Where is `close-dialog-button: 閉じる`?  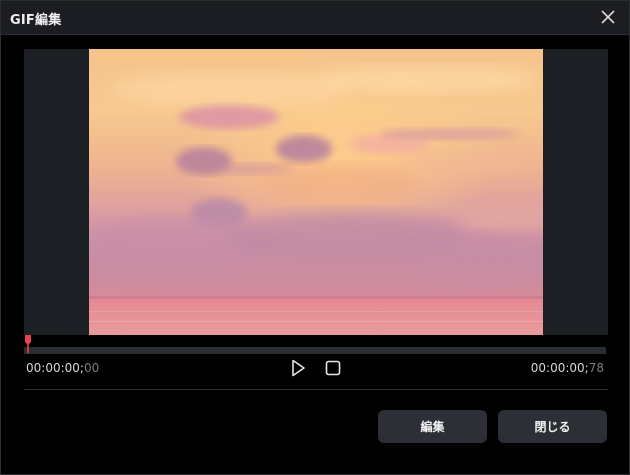 close-dialog-button: 閉じる is located at coordinates (552, 426).